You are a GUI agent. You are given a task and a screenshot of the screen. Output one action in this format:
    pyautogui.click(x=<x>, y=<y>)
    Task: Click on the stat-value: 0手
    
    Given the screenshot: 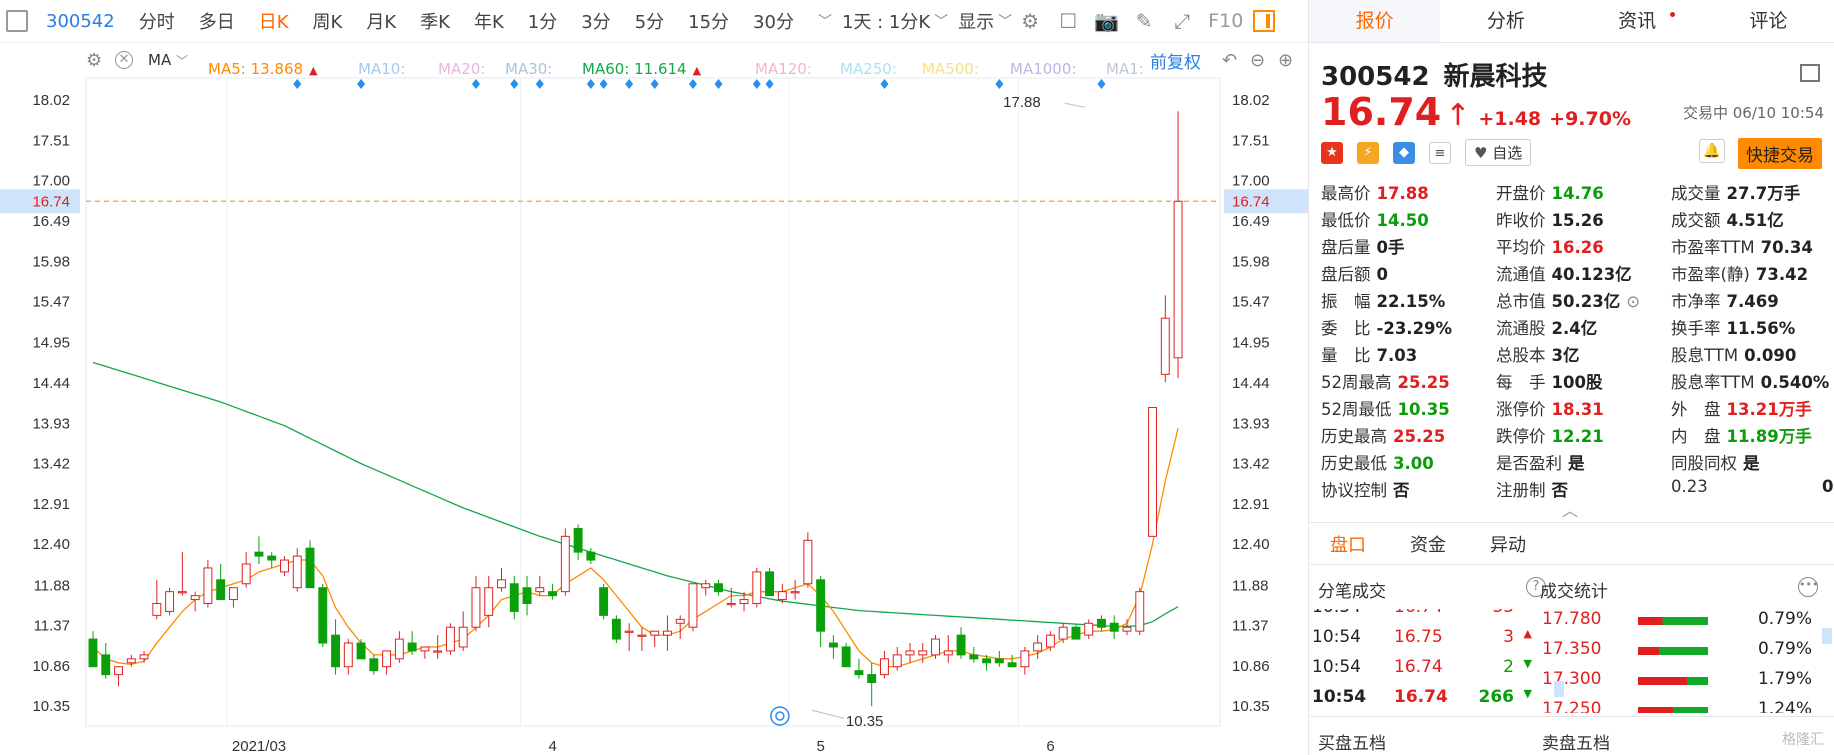 What is the action you would take?
    pyautogui.click(x=1390, y=247)
    